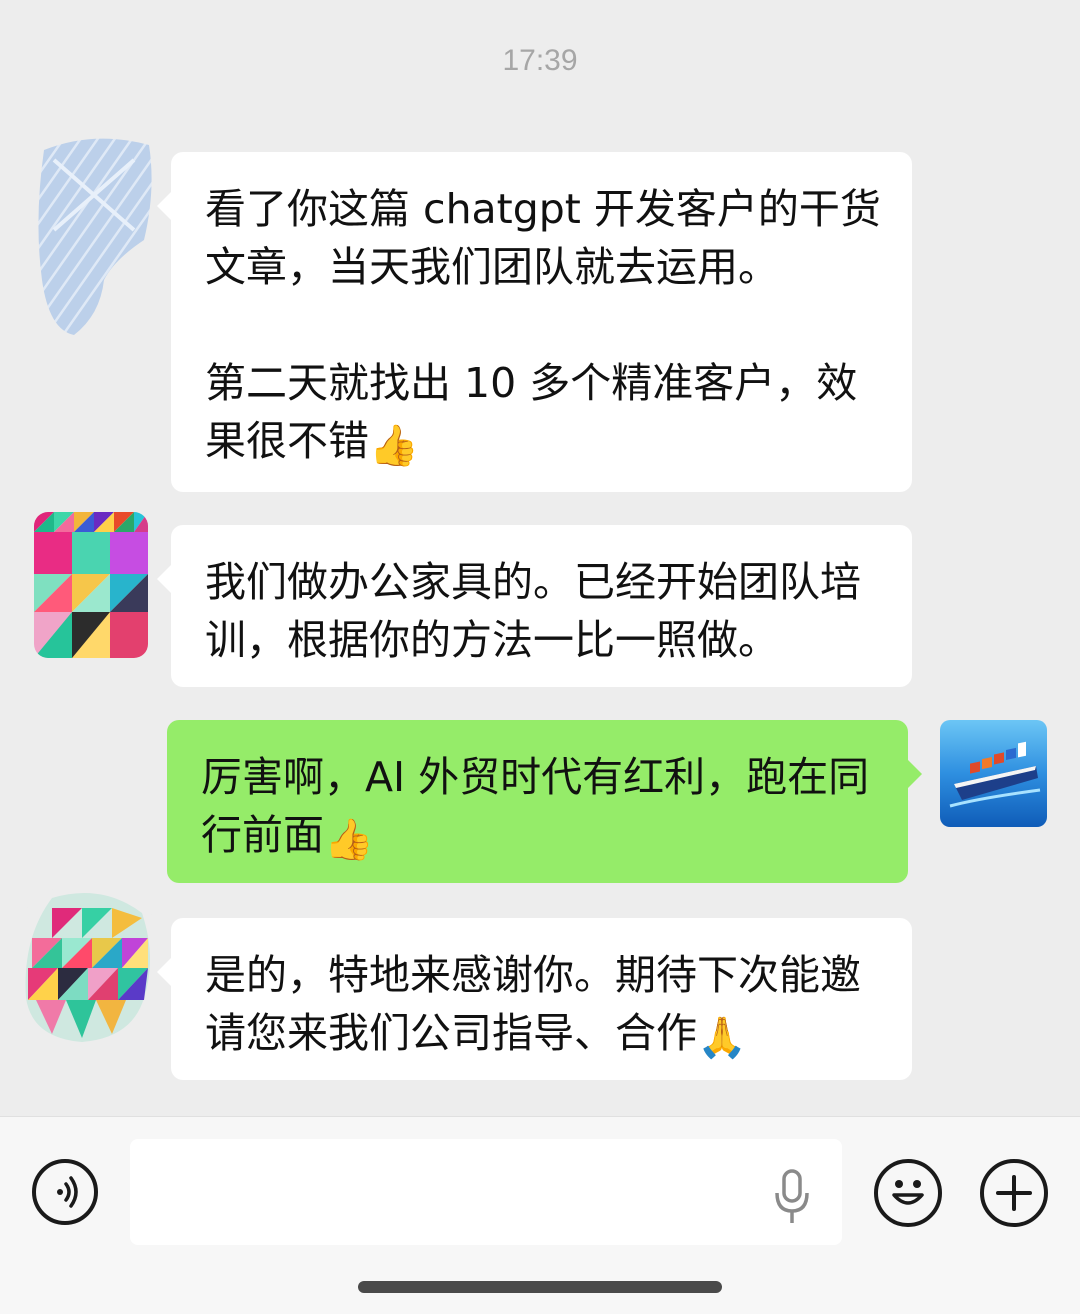 Image resolution: width=1080 pixels, height=1314 pixels. I want to click on emoji-smile-icon, so click(908, 1193).